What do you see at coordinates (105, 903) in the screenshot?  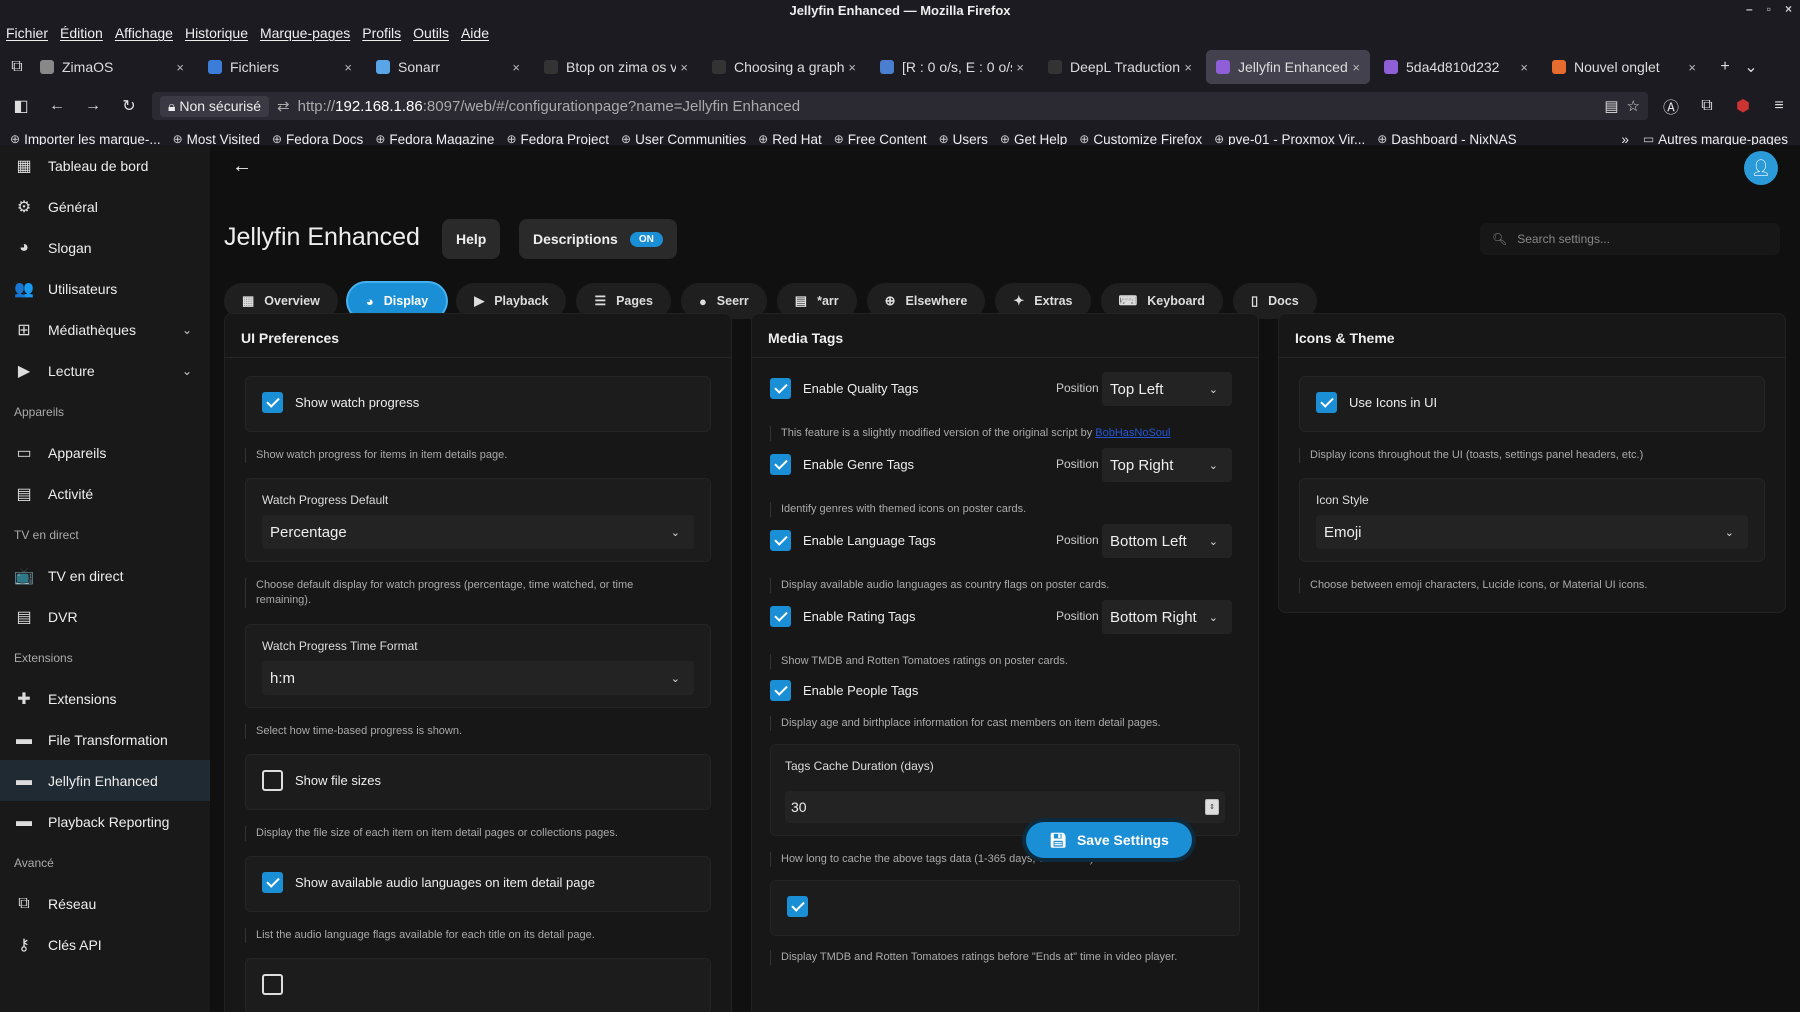 I see `sidebar-item: ⧉ Réseau` at bounding box center [105, 903].